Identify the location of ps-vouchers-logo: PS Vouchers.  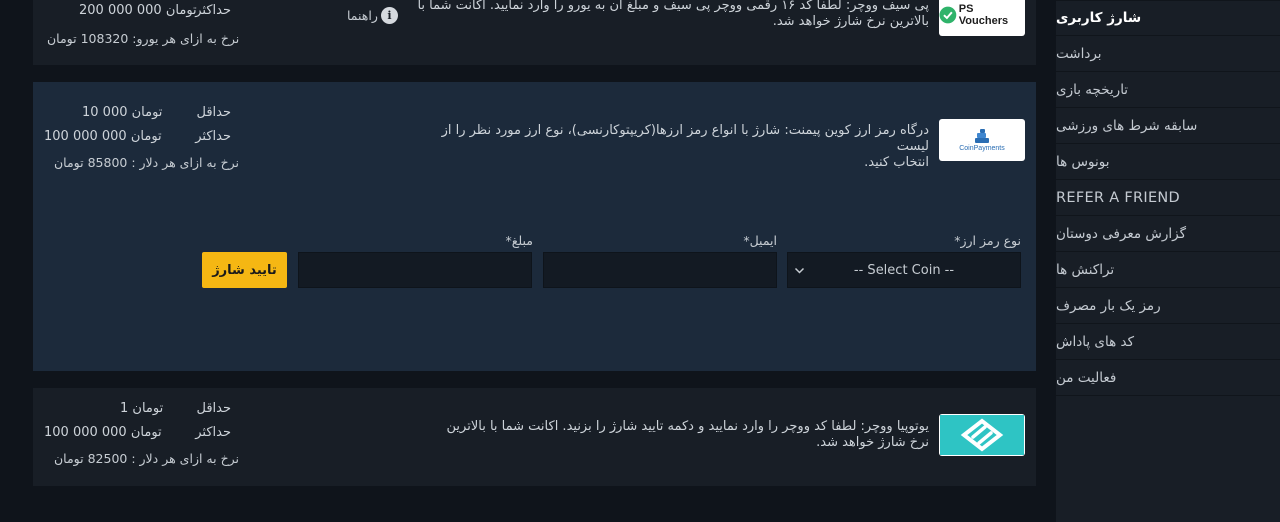
(982, 18).